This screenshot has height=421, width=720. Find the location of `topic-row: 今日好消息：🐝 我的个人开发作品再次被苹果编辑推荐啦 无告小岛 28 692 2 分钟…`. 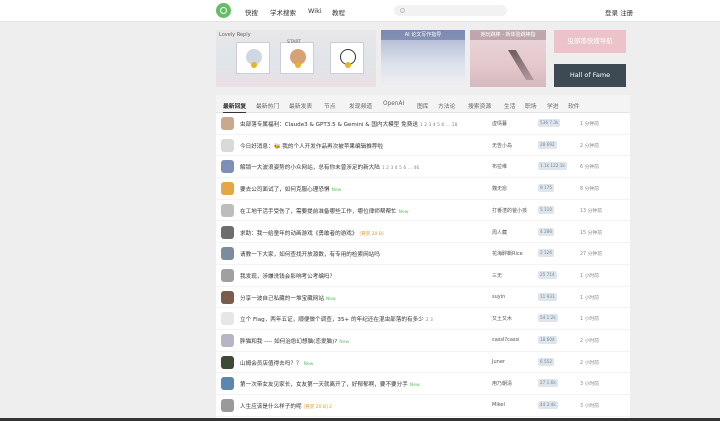

topic-row: 今日好消息：🐝 我的个人开发作品再次被苹果编辑推荐啦 无告小岛 28 692 2 分钟… is located at coordinates (423, 146).